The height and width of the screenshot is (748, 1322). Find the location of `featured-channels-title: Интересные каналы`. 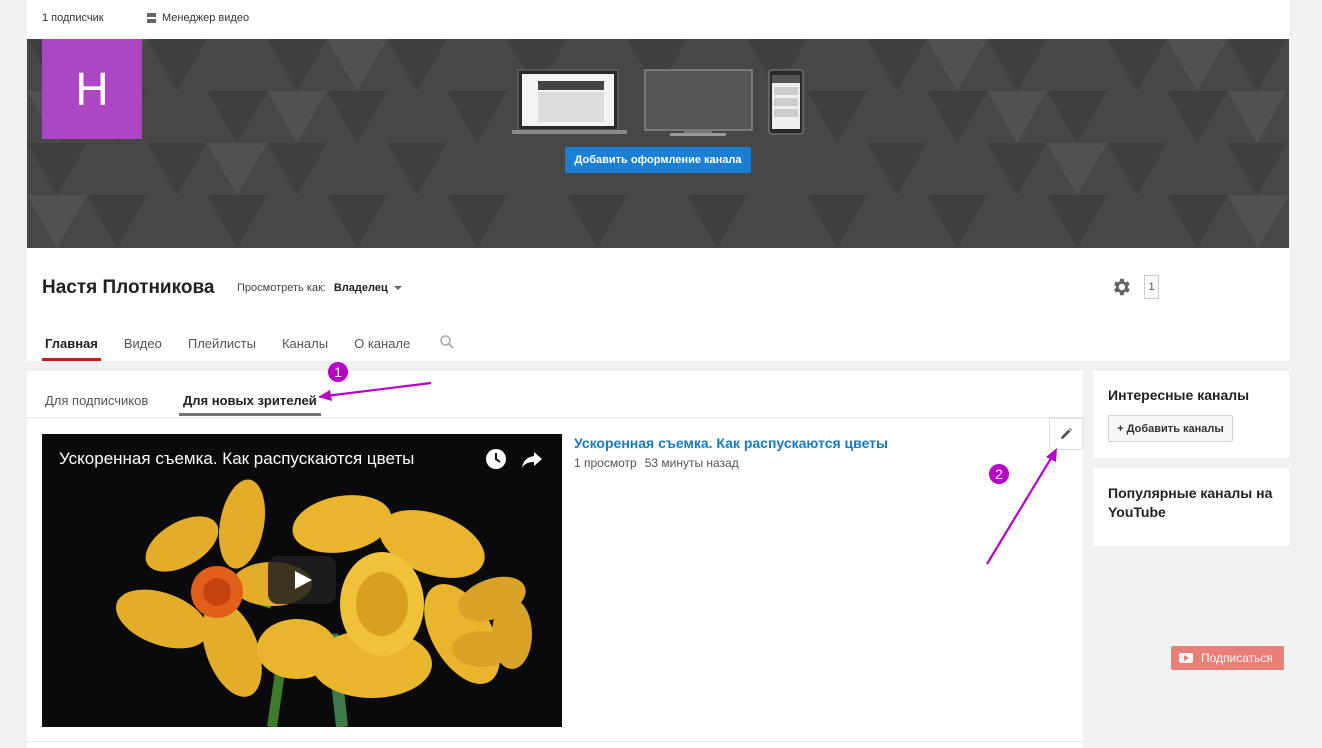

featured-channels-title: Интересные каналы is located at coordinates (1179, 395).